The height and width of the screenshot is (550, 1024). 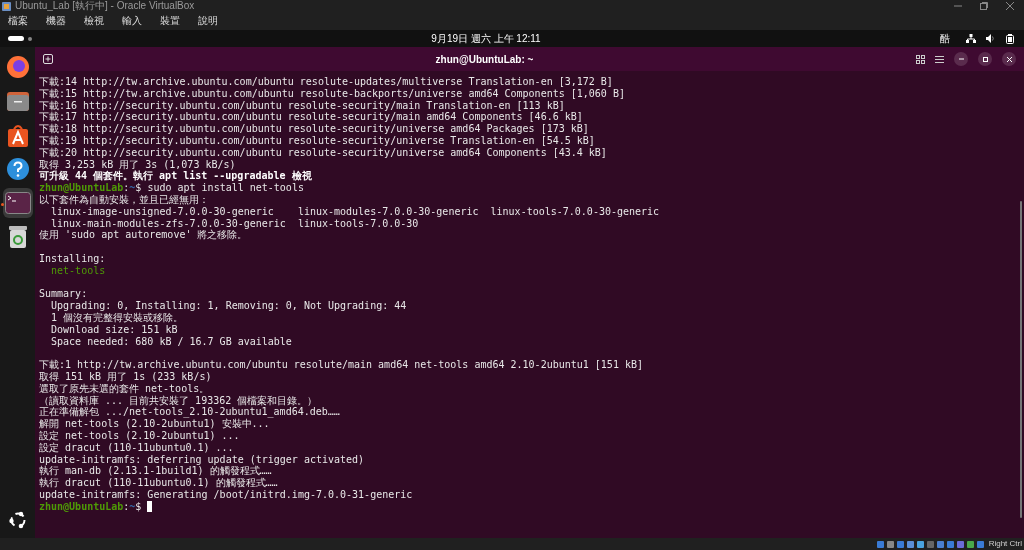 I want to click on maximize-icon, so click(x=985, y=59).